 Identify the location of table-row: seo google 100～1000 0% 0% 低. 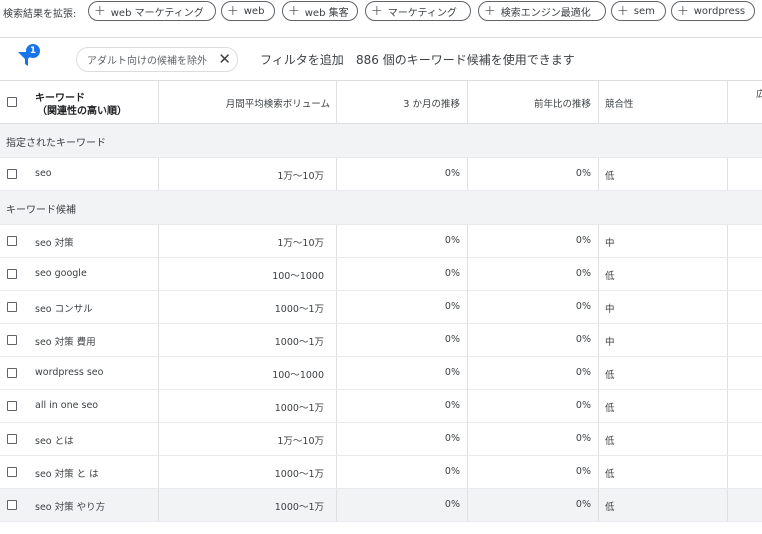
(381, 274).